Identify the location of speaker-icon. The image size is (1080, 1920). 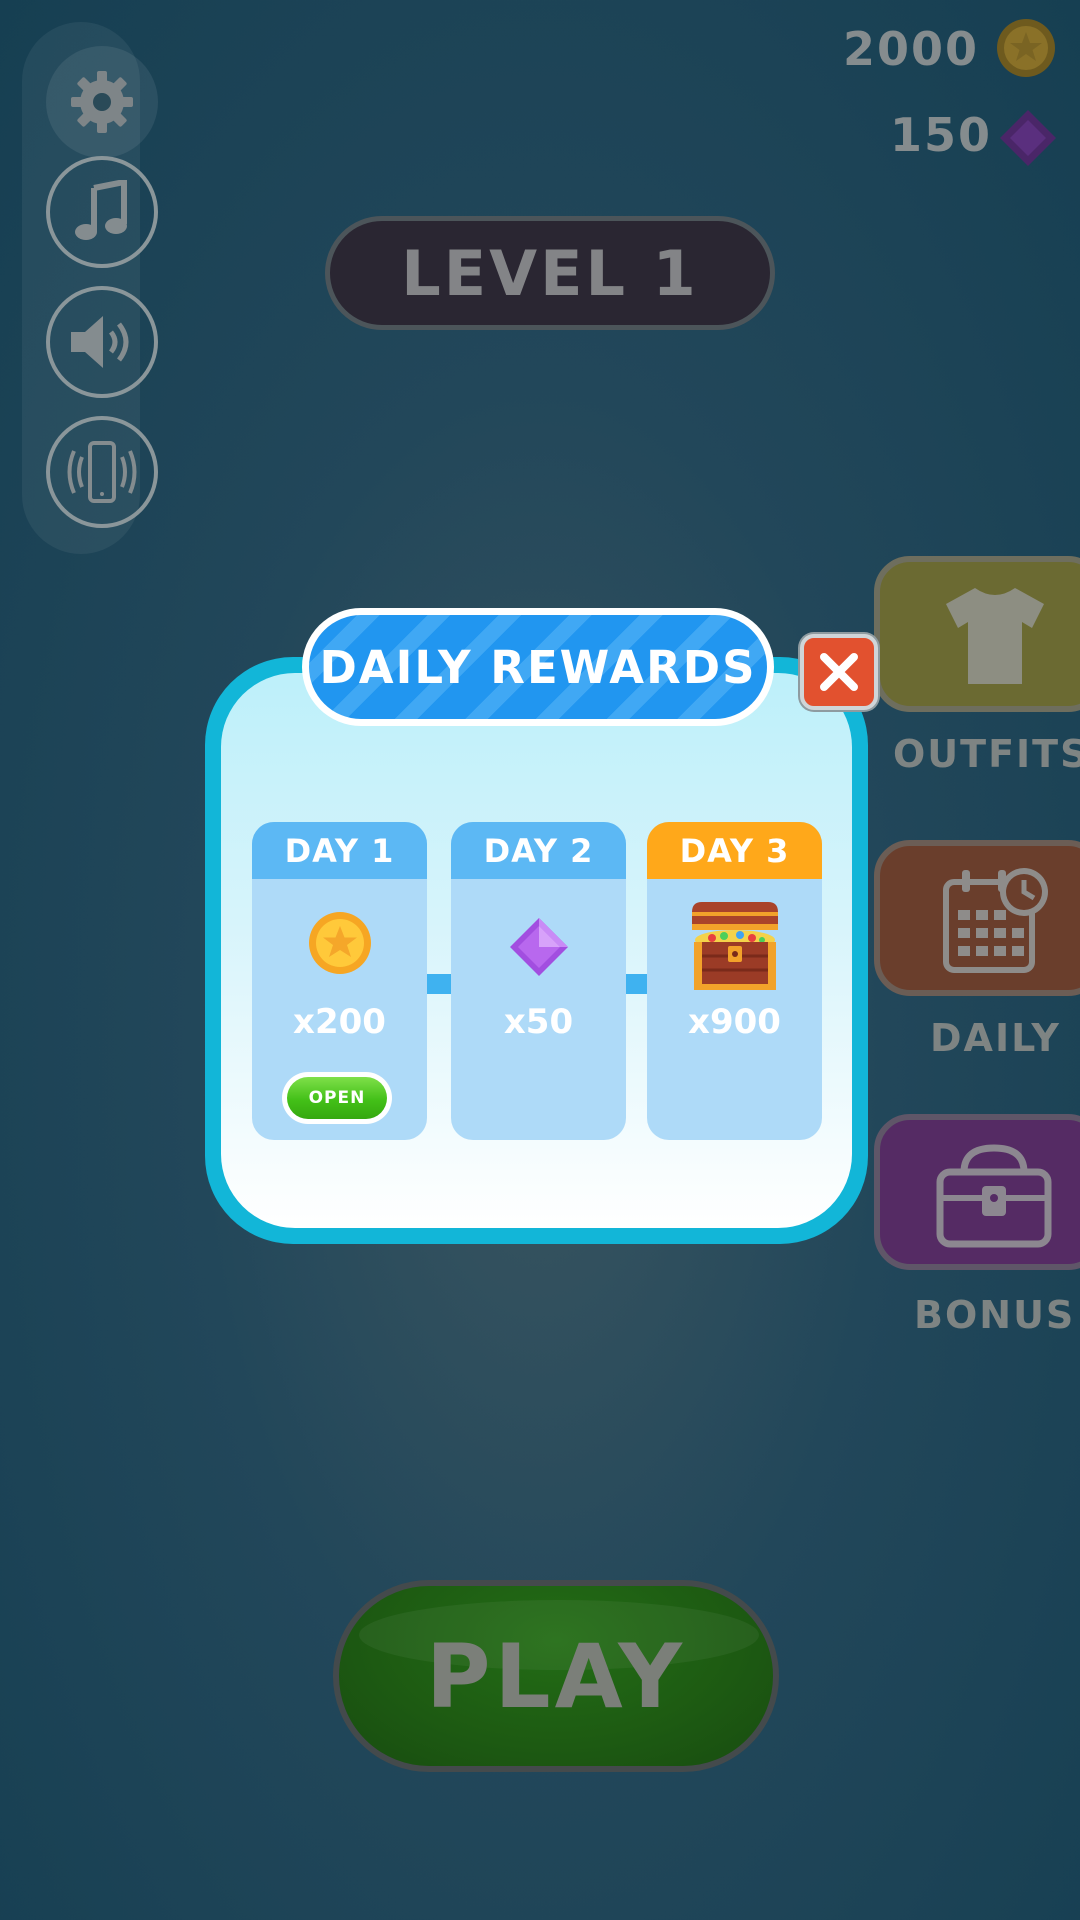
(100, 342).